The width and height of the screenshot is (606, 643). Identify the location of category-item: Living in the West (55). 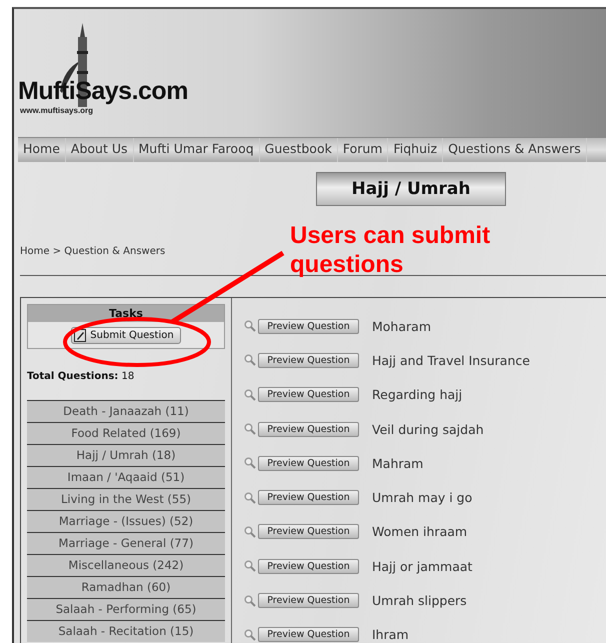
(126, 499).